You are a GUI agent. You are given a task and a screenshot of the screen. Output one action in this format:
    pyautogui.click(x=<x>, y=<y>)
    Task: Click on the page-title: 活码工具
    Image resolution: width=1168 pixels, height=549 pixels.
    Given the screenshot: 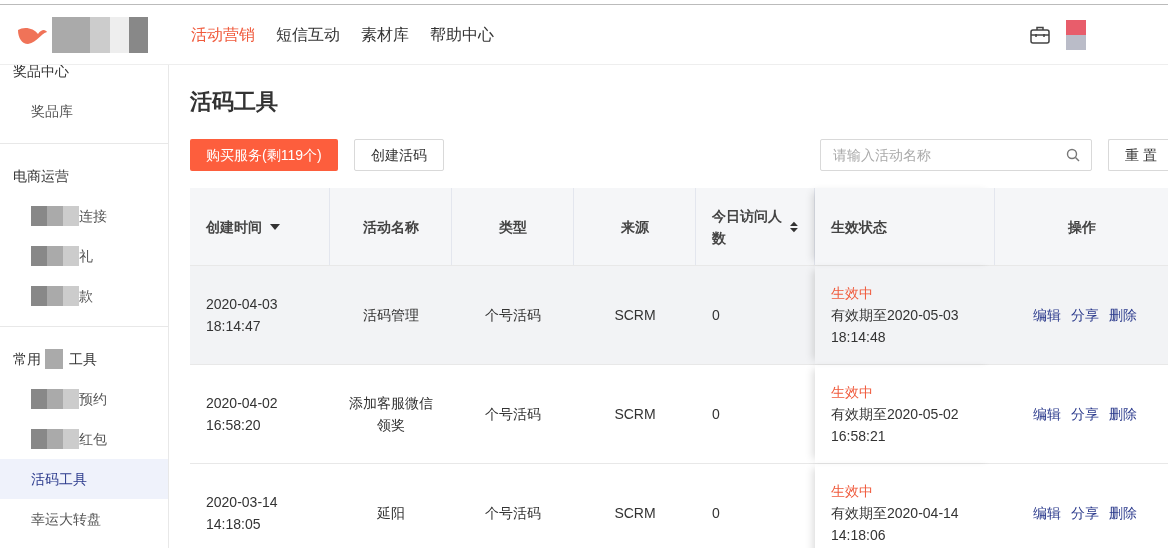 What is the action you would take?
    pyautogui.click(x=234, y=102)
    